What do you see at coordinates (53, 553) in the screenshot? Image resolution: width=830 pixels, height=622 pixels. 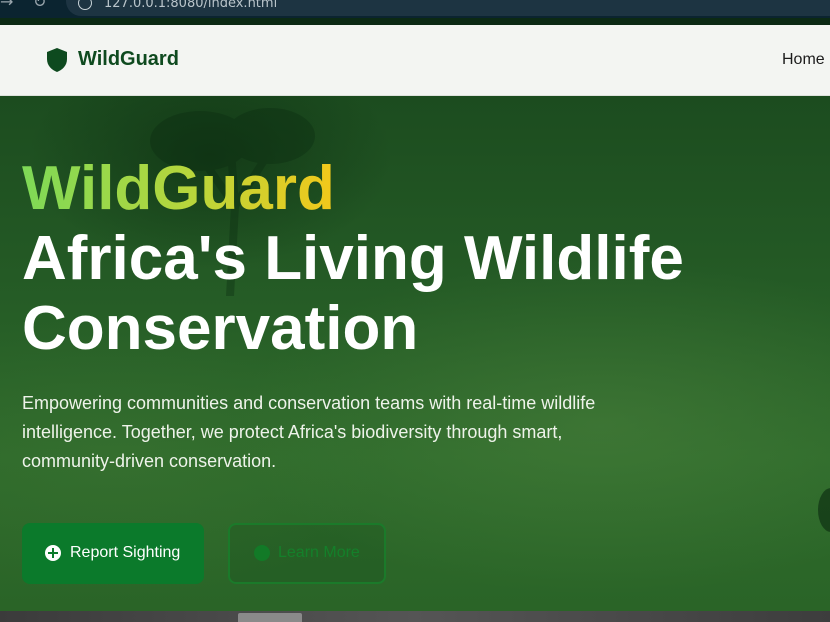 I see `plus-circle-icon` at bounding box center [53, 553].